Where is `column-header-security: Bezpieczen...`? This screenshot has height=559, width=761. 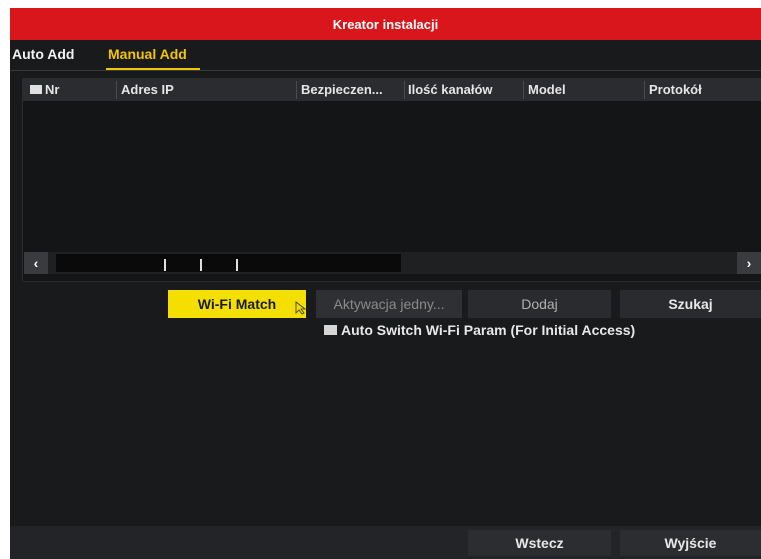 column-header-security: Bezpieczen... is located at coordinates (342, 89).